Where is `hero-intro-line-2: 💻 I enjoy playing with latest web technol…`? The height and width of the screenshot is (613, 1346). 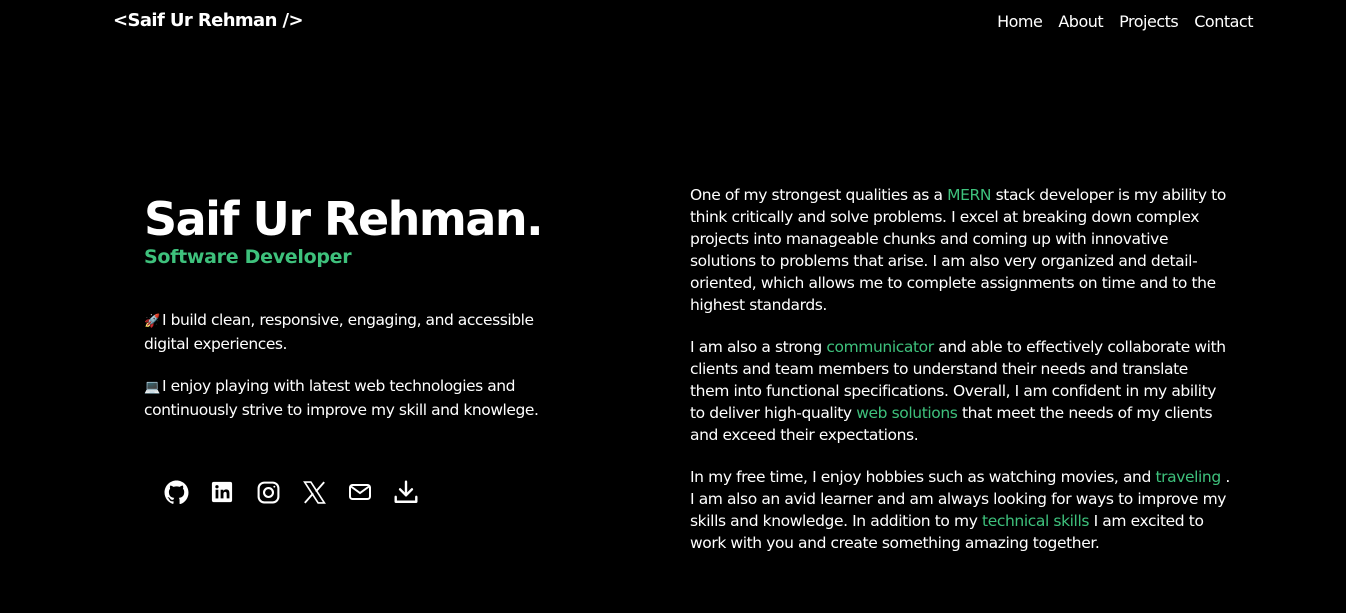 hero-intro-line-2: 💻 I enjoy playing with latest web technol… is located at coordinates (354, 398).